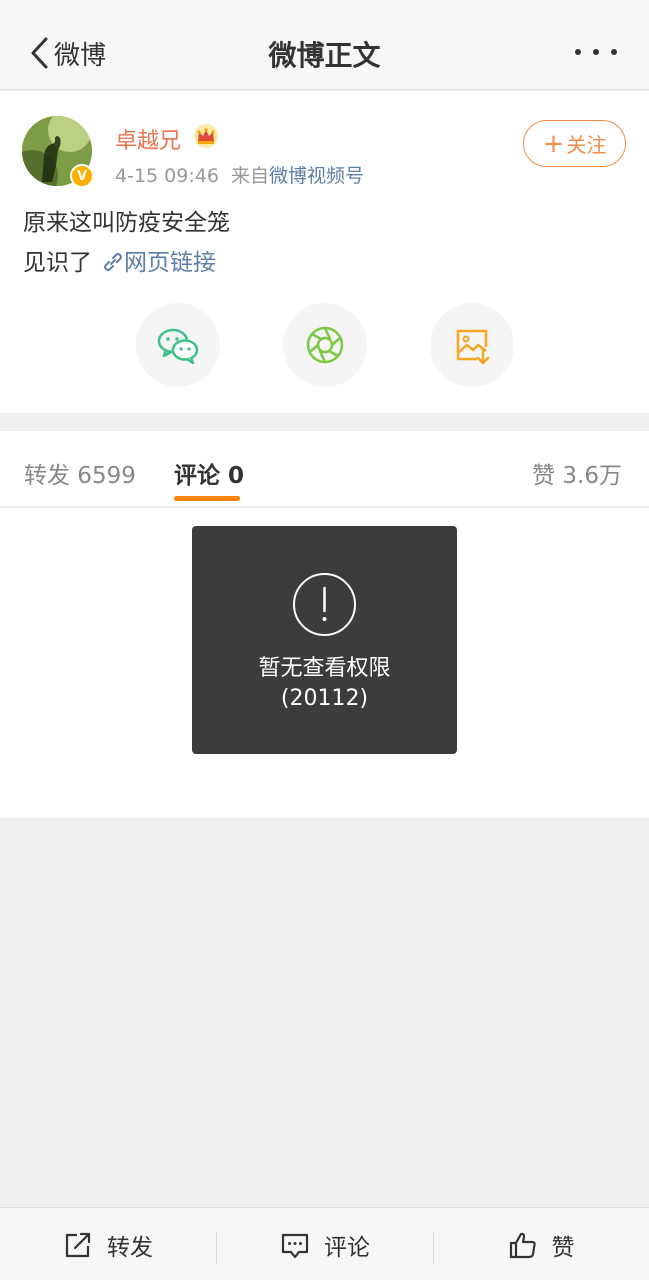 This screenshot has width=649, height=1280. What do you see at coordinates (324, 684) in the screenshot?
I see `toast-message: 暂无查看权限 (20112)` at bounding box center [324, 684].